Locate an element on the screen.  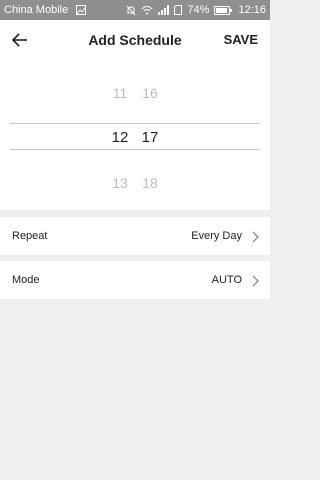
save-button: SAVE is located at coordinates (241, 40).